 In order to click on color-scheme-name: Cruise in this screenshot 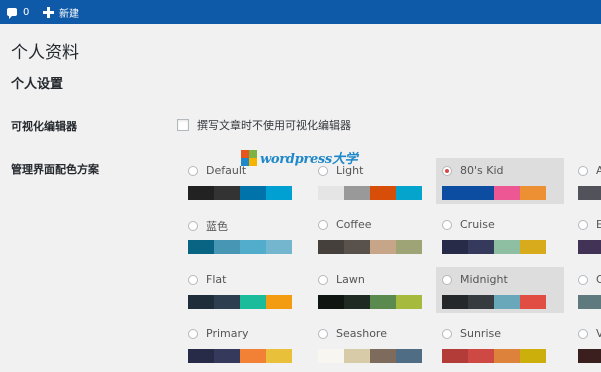, I will do `click(477, 224)`.